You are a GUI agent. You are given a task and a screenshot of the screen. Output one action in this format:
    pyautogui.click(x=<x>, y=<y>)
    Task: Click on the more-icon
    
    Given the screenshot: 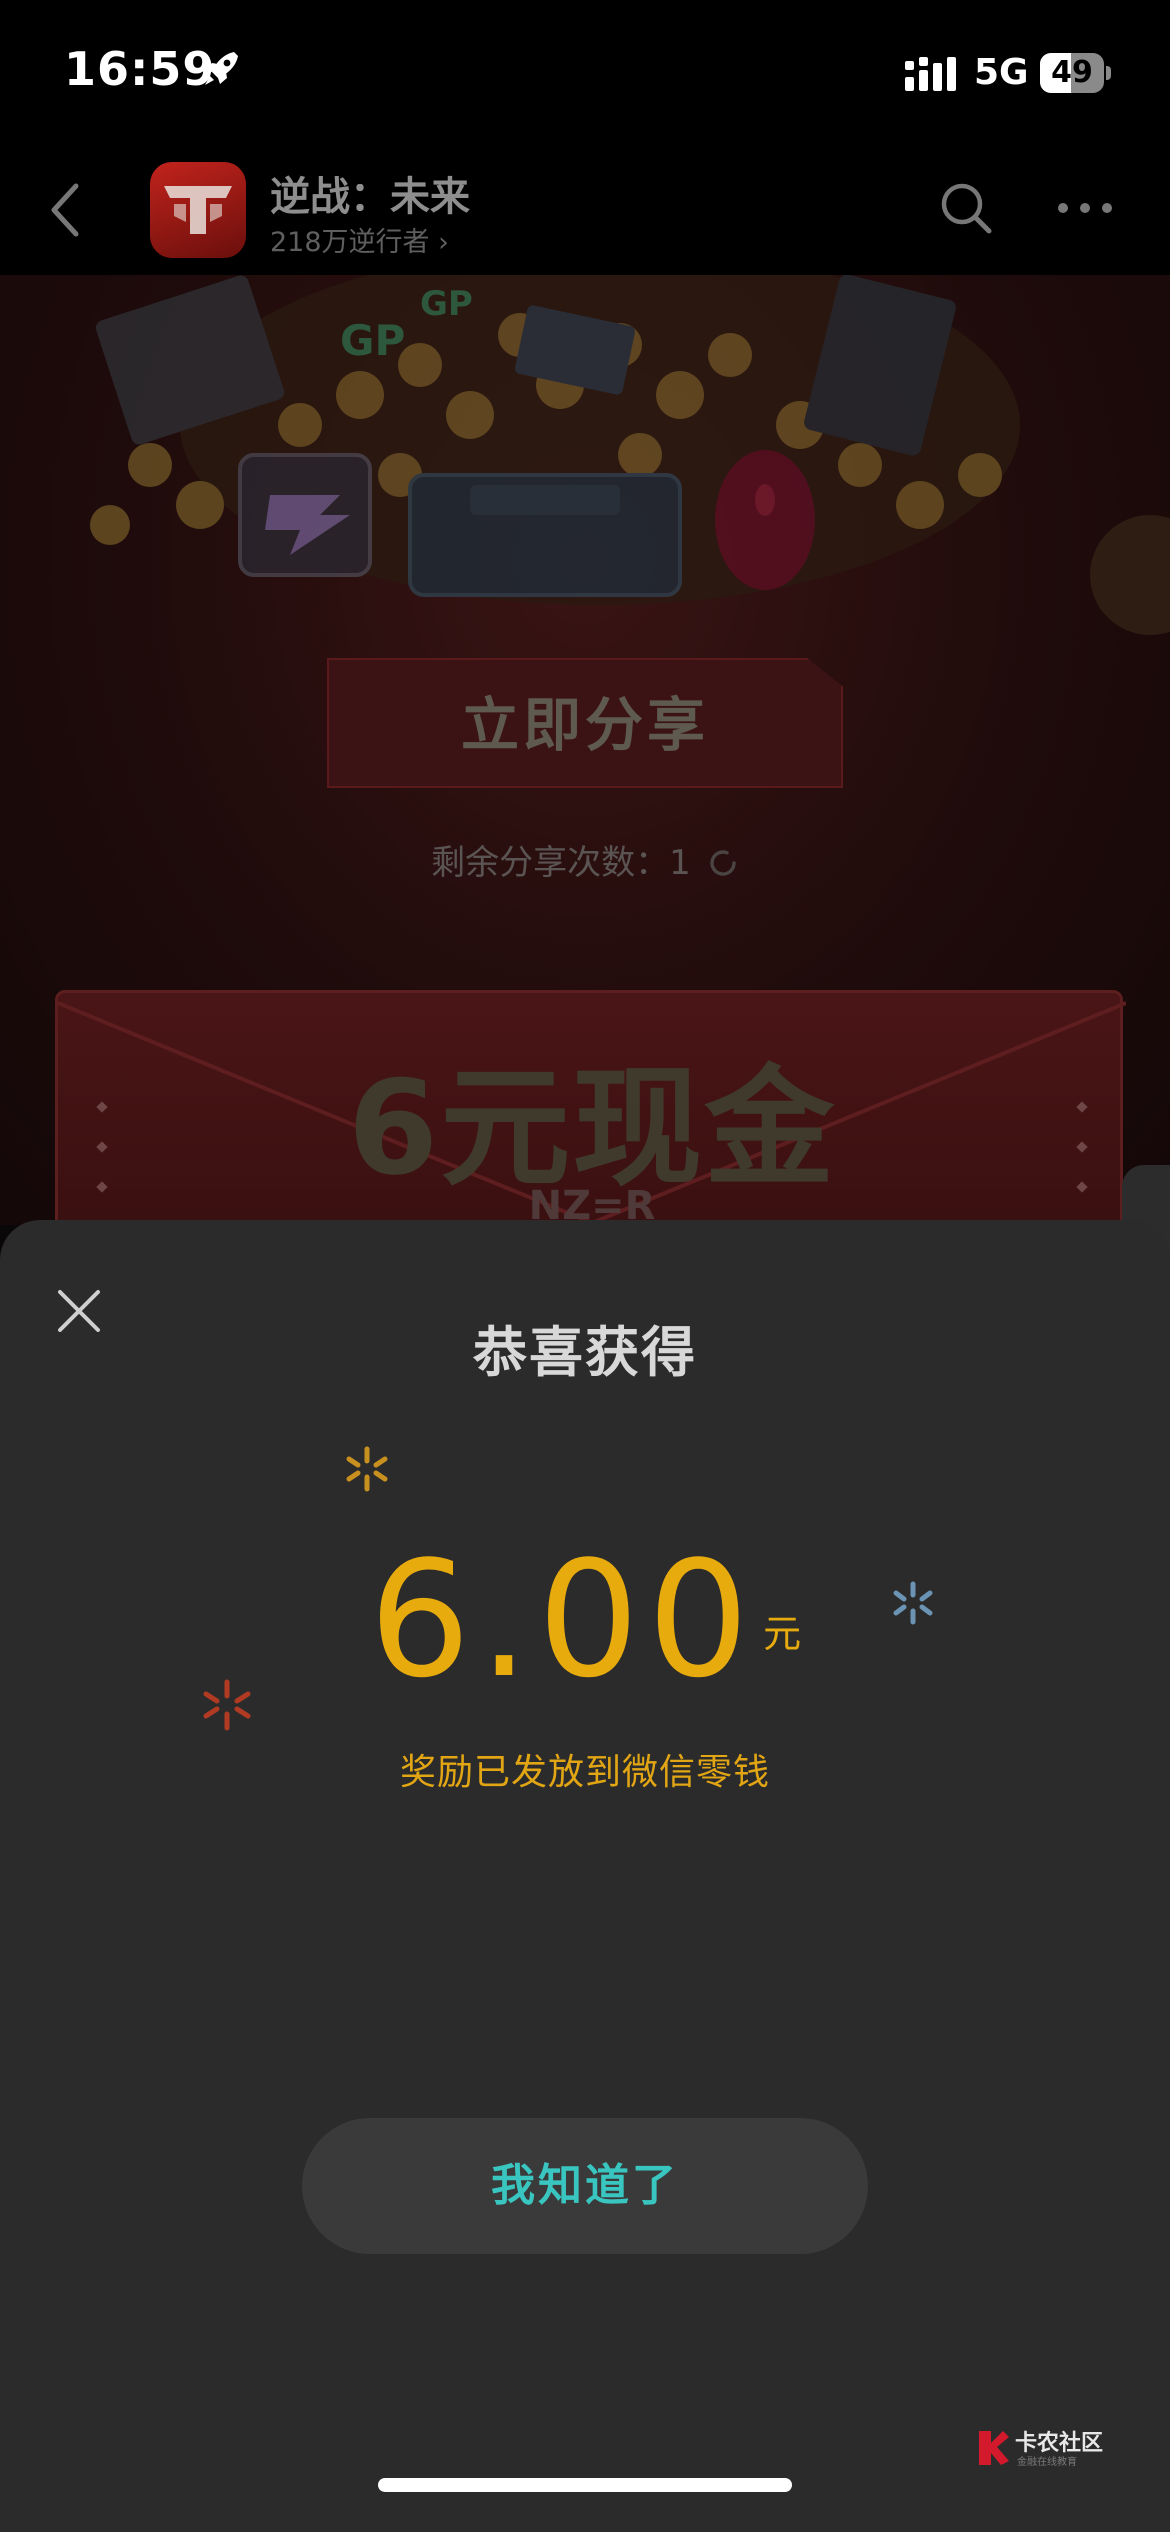 What is the action you would take?
    pyautogui.click(x=1085, y=208)
    